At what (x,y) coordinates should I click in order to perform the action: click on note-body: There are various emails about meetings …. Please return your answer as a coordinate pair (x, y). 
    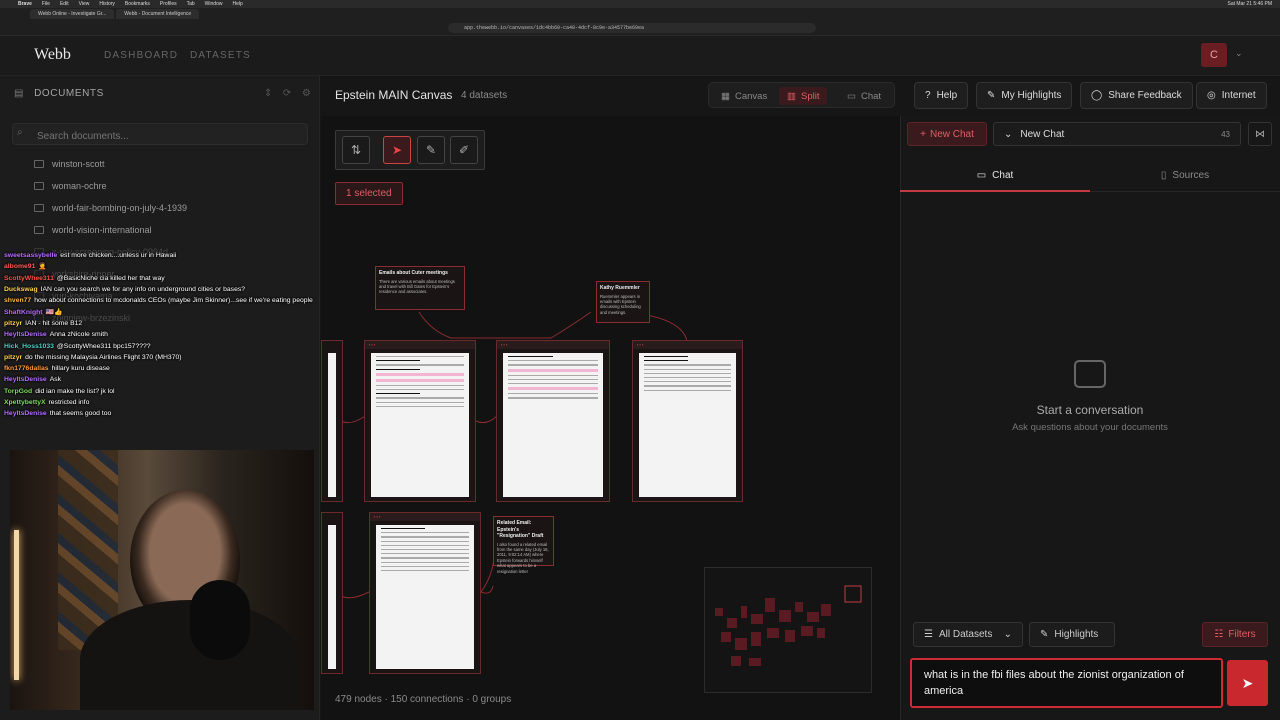
    Looking at the image, I should click on (417, 286).